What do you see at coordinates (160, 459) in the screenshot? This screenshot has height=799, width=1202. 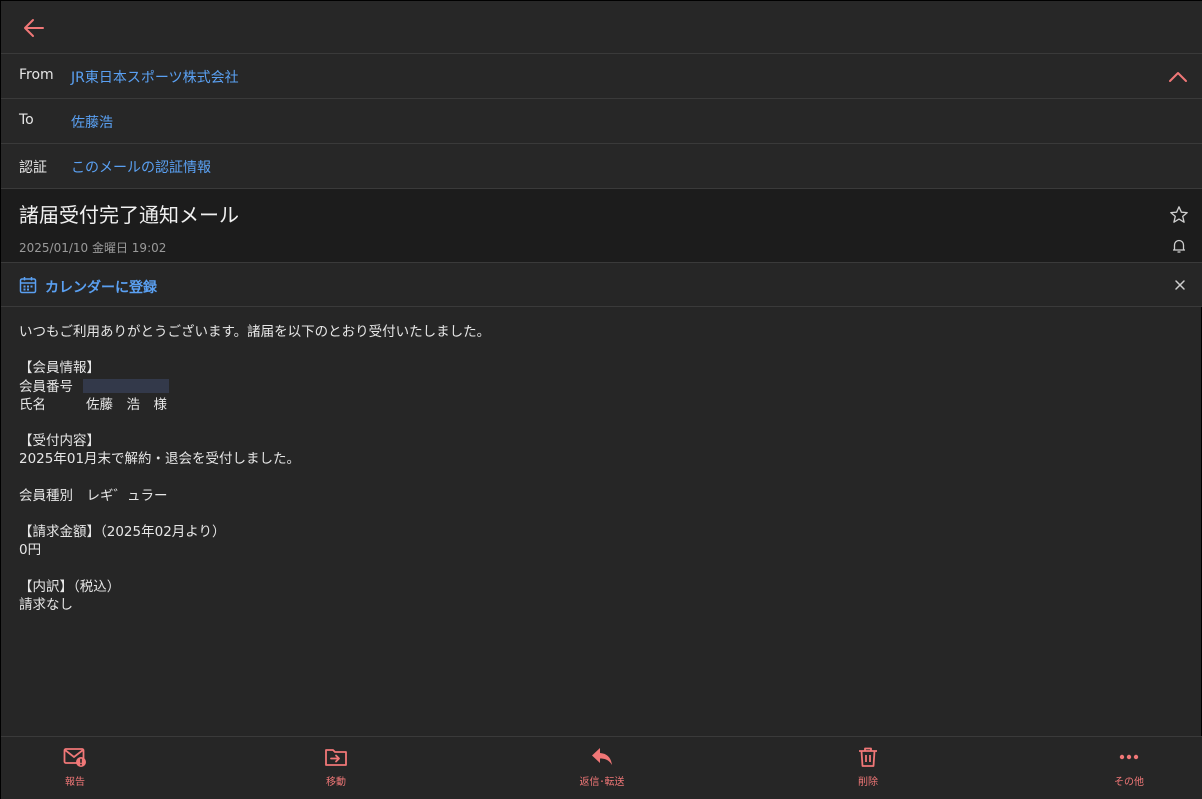 I see `reception-text: 2025年01月末で解約・退会を受付しました。` at bounding box center [160, 459].